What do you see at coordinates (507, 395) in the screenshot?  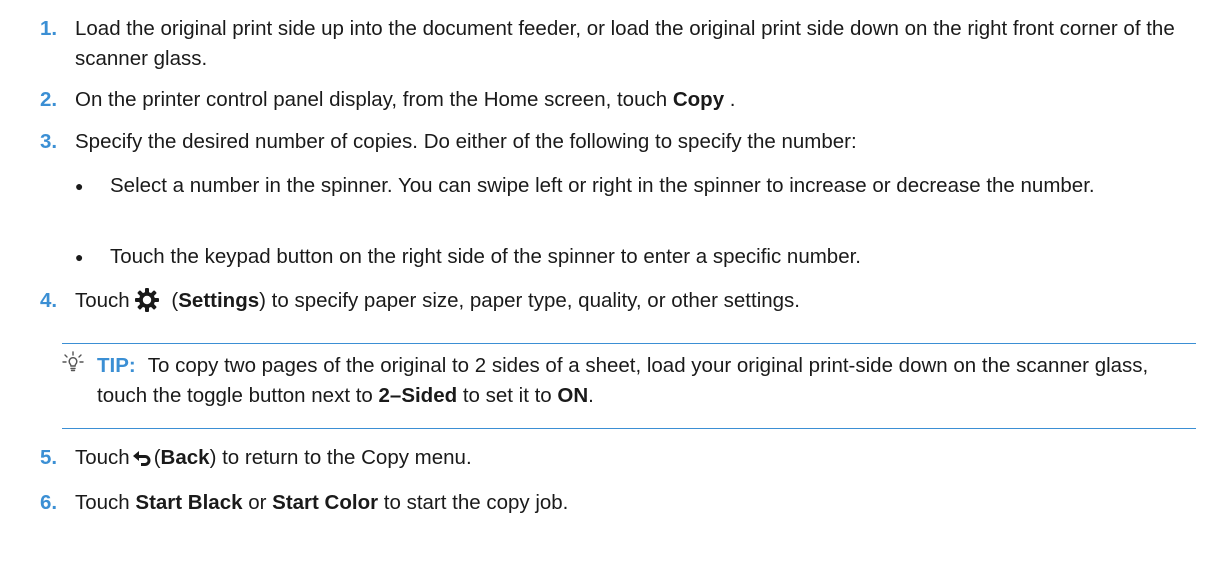 I see `tip-text-part: to set it to` at bounding box center [507, 395].